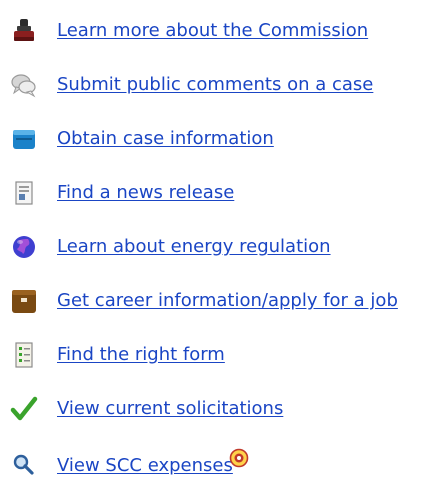  I want to click on learn-commission-link: Learn more about the Commission, so click(212, 31).